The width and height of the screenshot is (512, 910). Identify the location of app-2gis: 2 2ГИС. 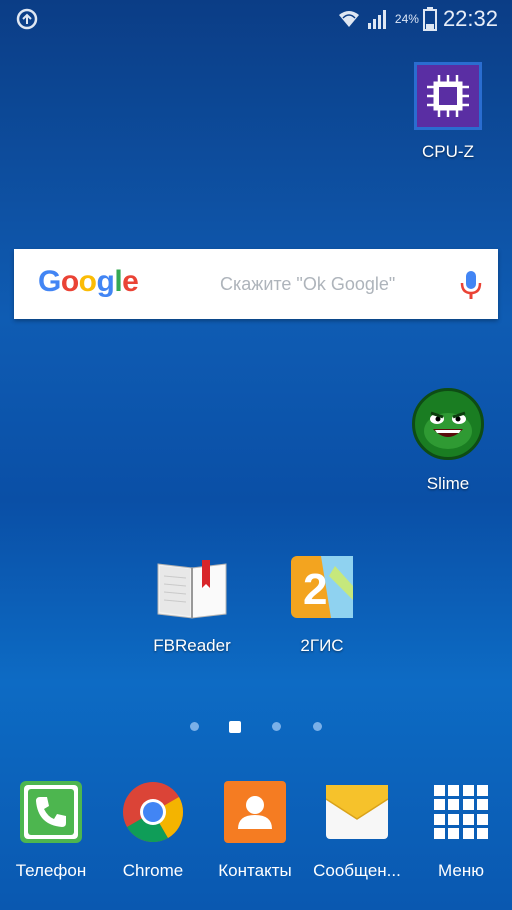
(322, 606).